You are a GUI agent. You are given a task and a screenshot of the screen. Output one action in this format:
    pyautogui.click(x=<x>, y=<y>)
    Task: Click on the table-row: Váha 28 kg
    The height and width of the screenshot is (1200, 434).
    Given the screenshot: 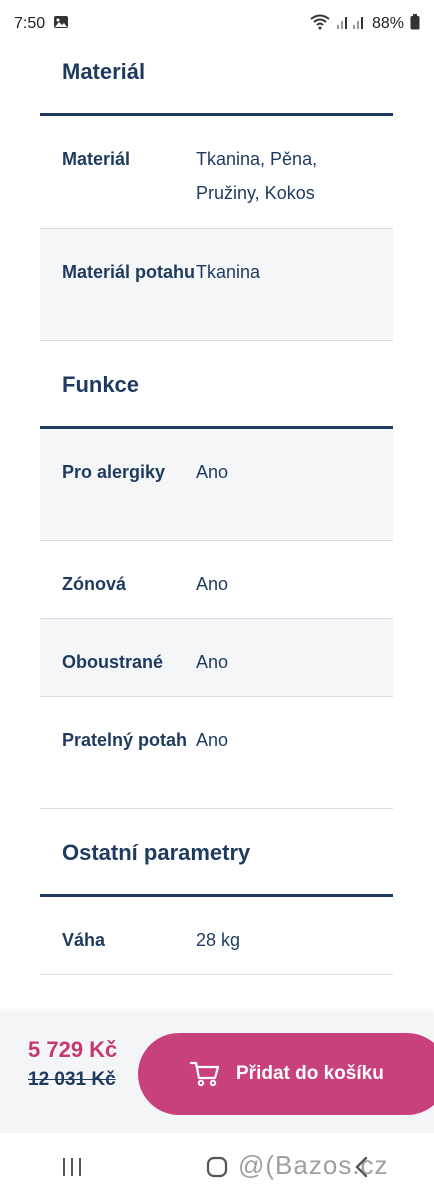 What is the action you would take?
    pyautogui.click(x=216, y=936)
    